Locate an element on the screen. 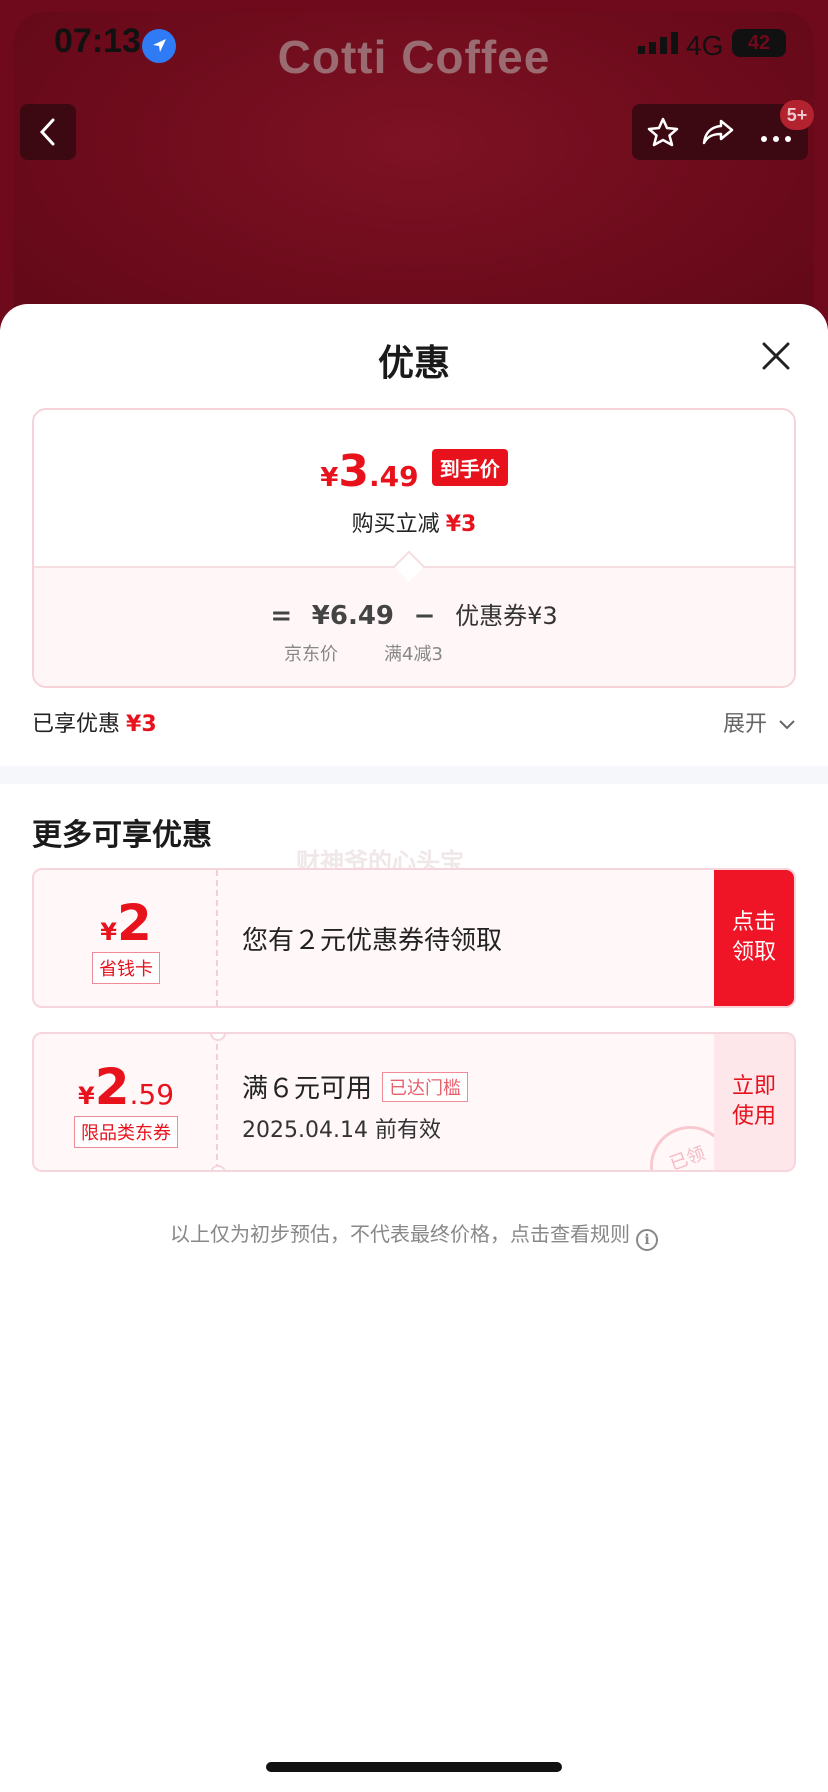  star-icon is located at coordinates (663, 134).